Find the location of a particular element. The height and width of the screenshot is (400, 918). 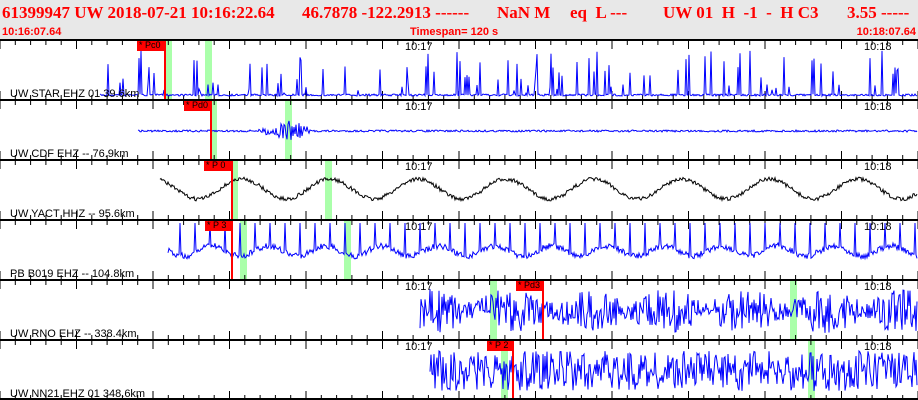

pick-flag: * P 3 is located at coordinates (219, 226).